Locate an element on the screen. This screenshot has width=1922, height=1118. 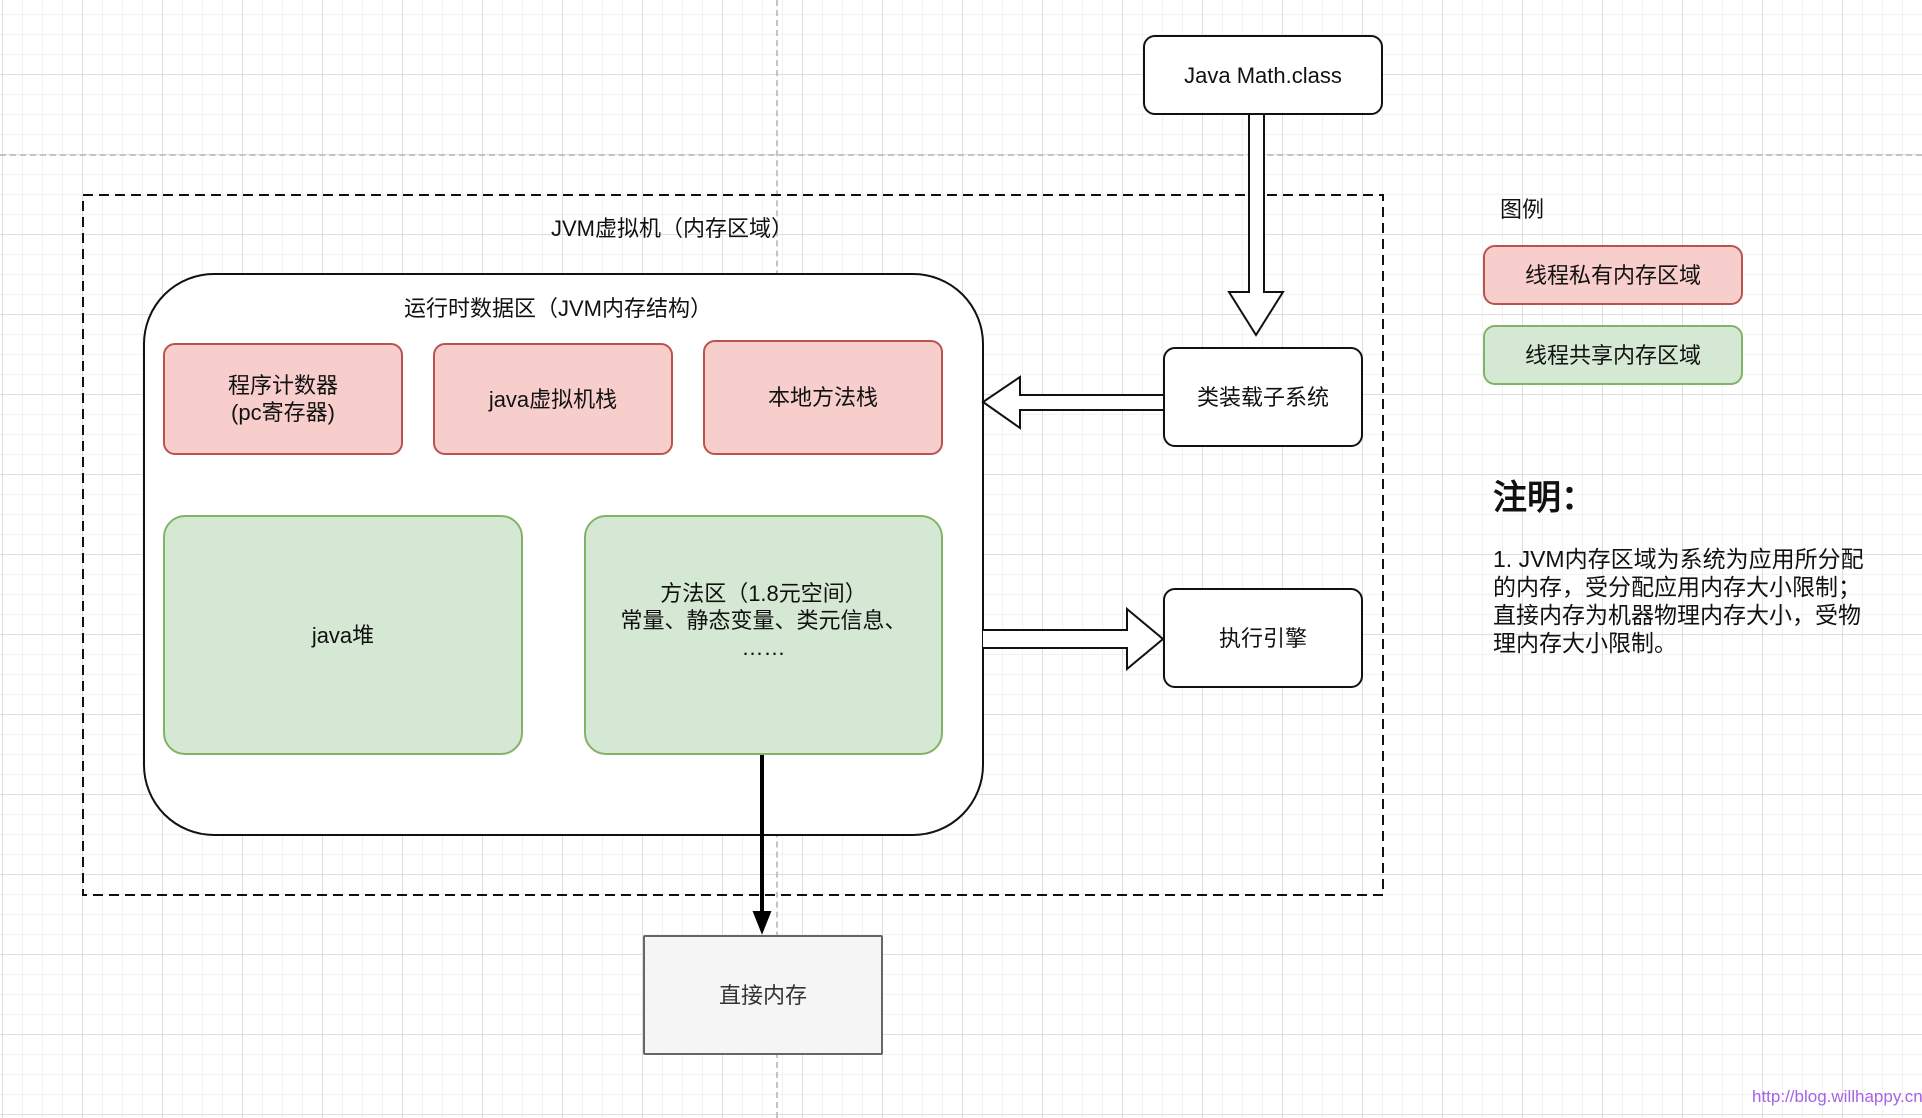
legend-item-private: 线程私有内存区域 is located at coordinates (1613, 275).